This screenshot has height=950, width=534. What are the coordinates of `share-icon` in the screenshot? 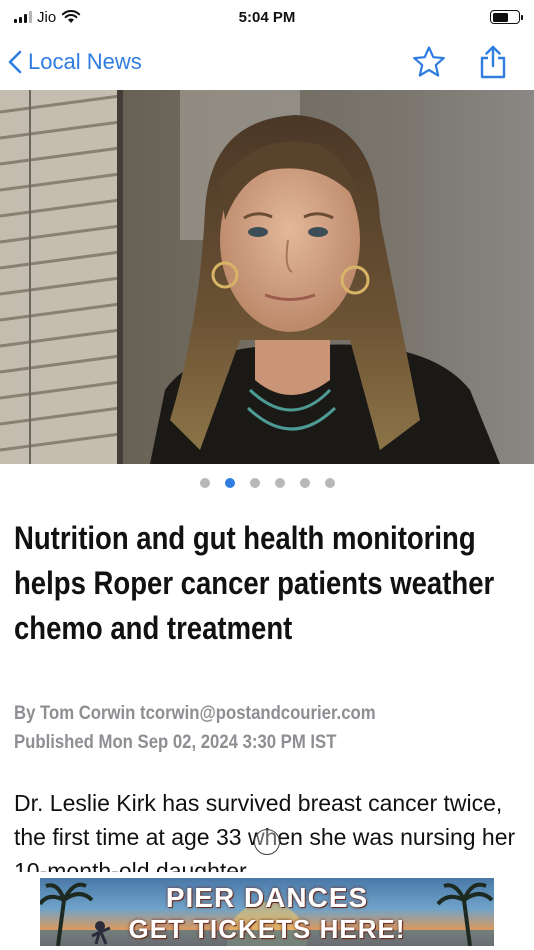 It's located at (493, 62).